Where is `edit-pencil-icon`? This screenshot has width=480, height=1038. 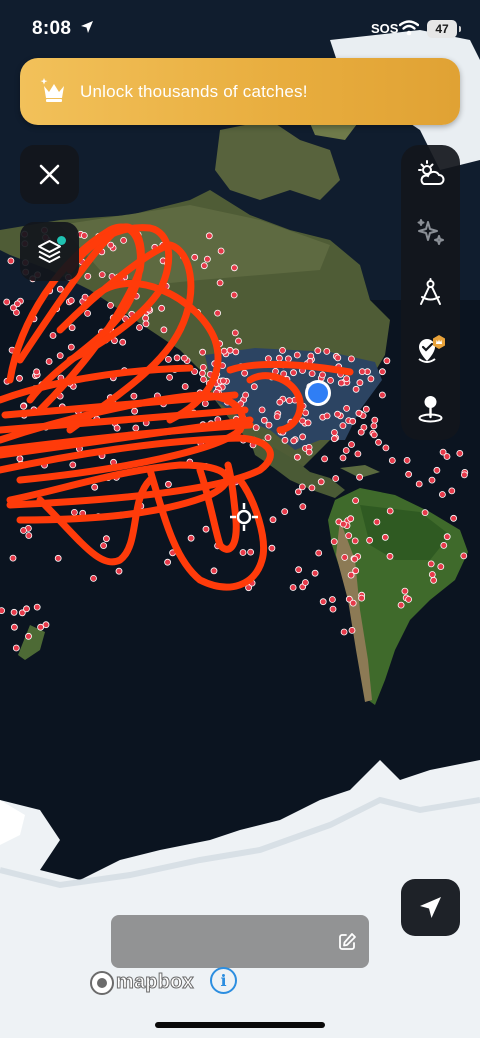 edit-pencil-icon is located at coordinates (347, 944).